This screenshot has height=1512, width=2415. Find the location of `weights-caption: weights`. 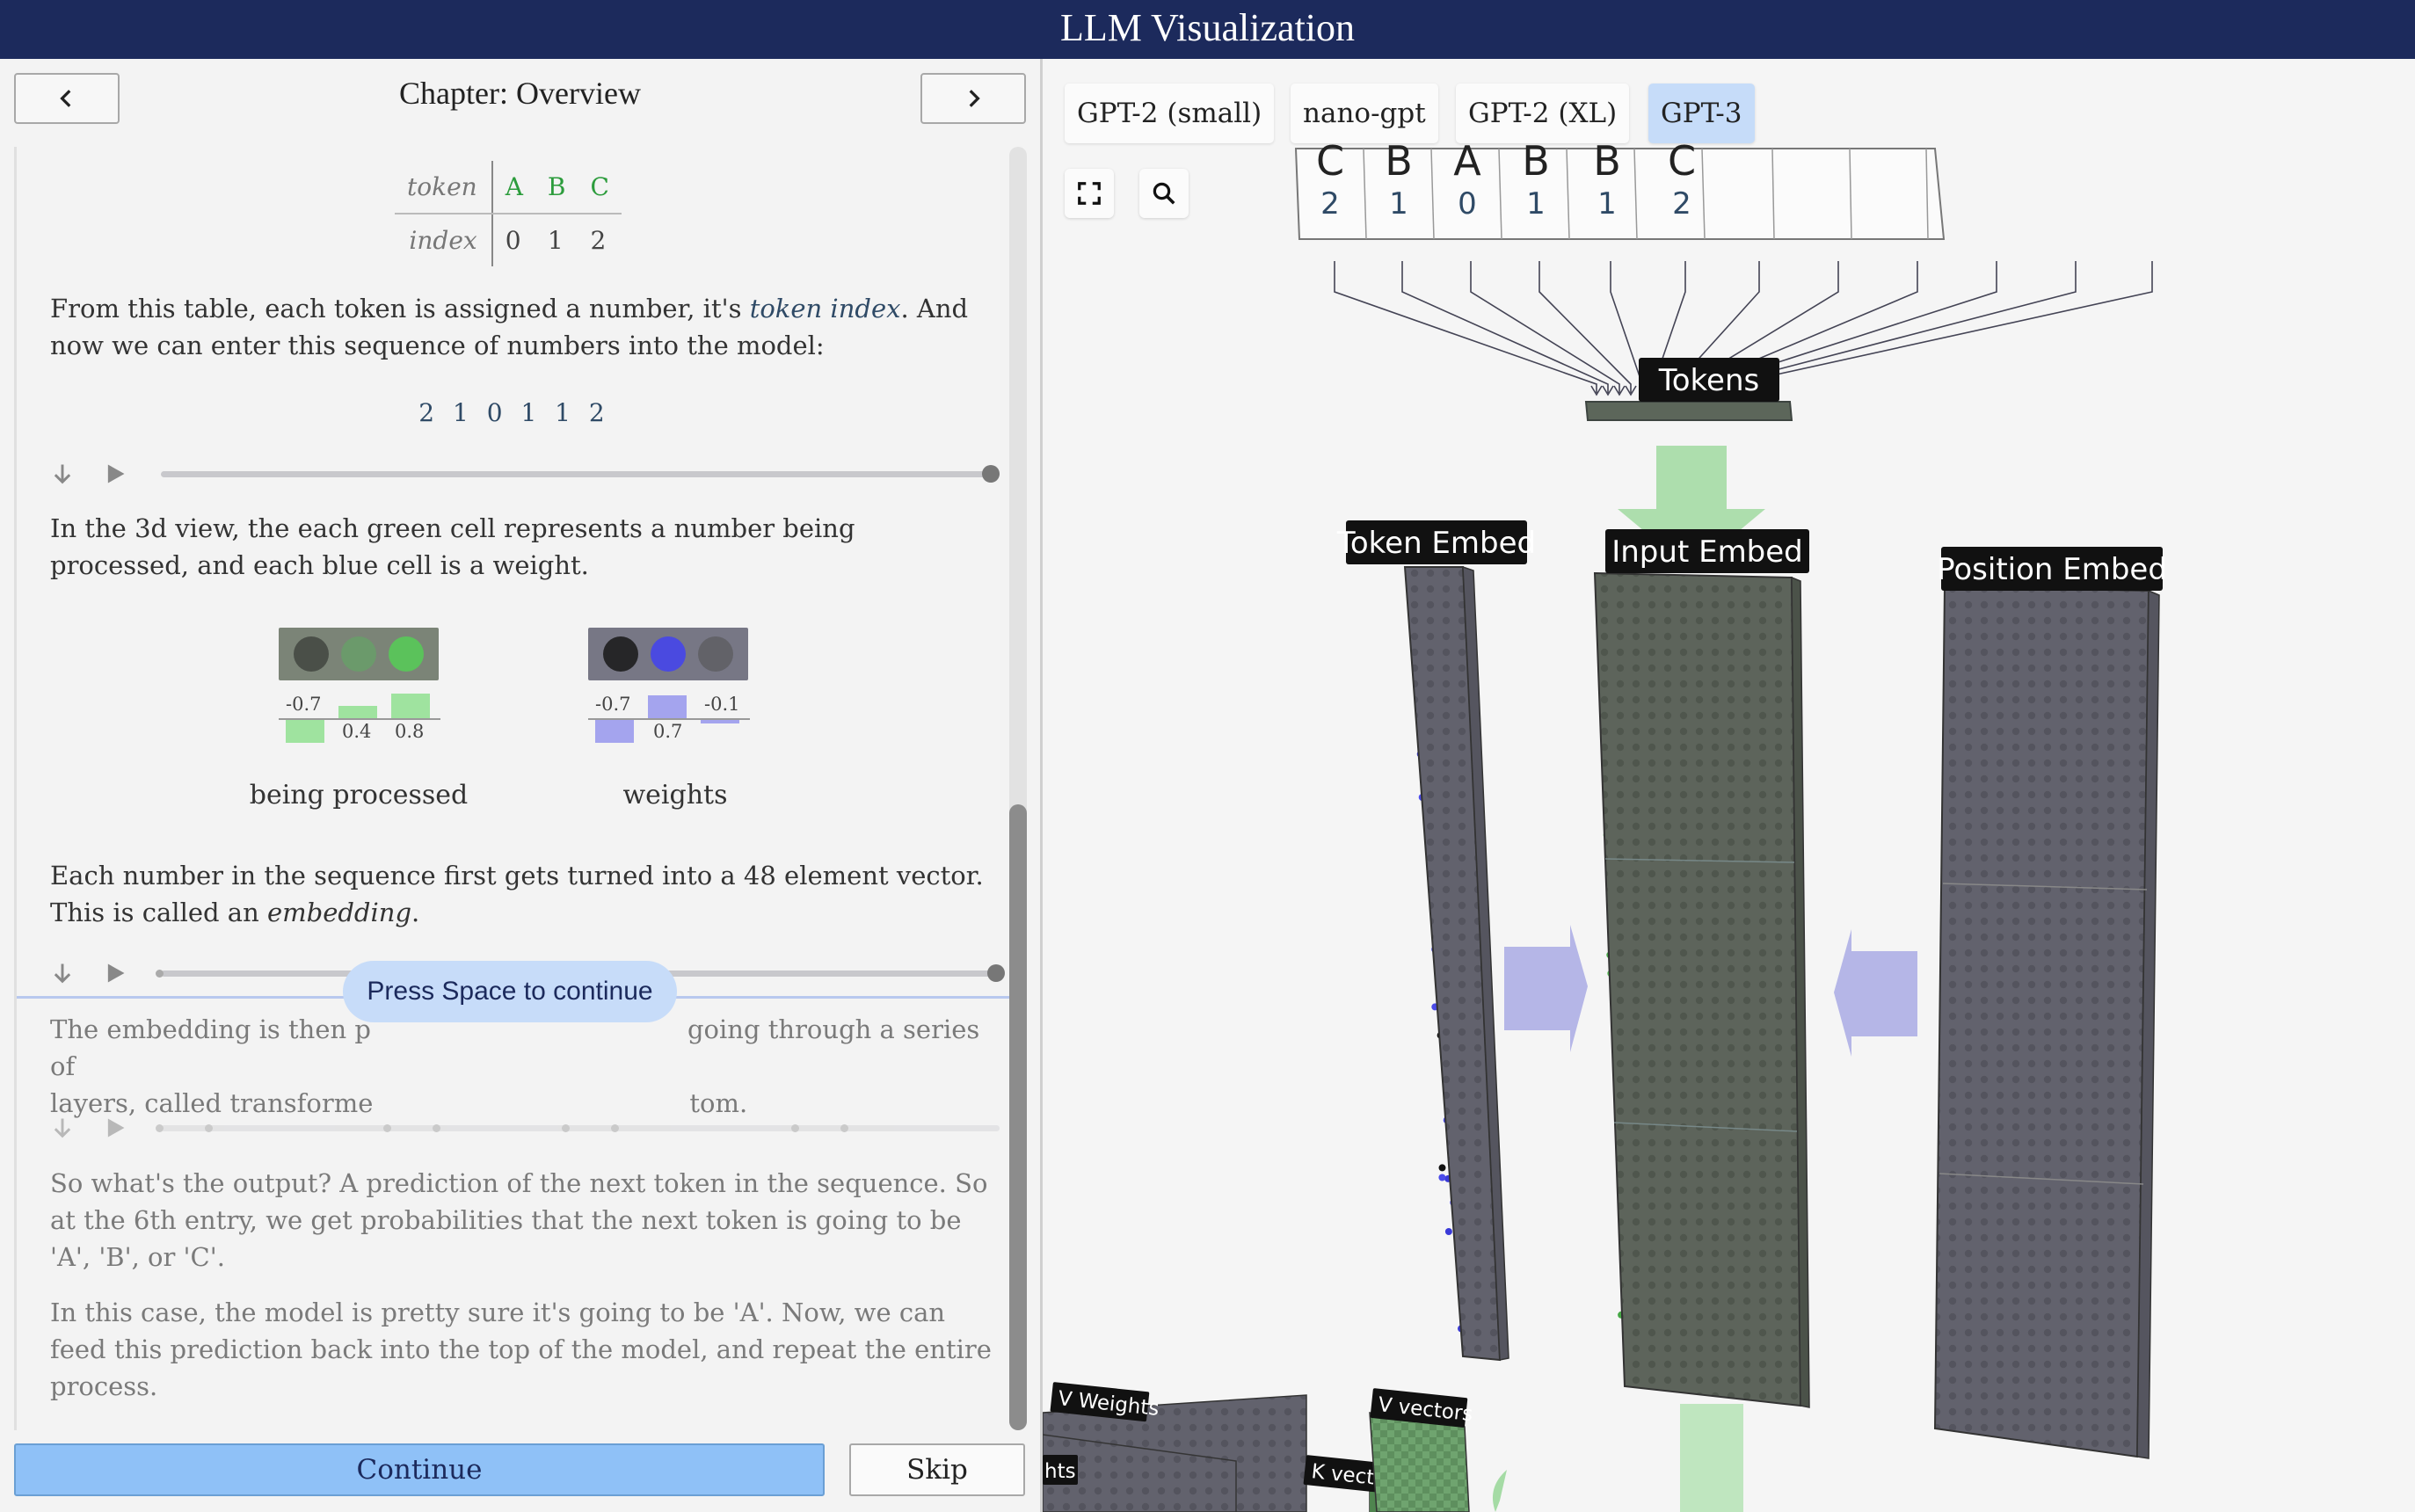

weights-caption: weights is located at coordinates (675, 796).